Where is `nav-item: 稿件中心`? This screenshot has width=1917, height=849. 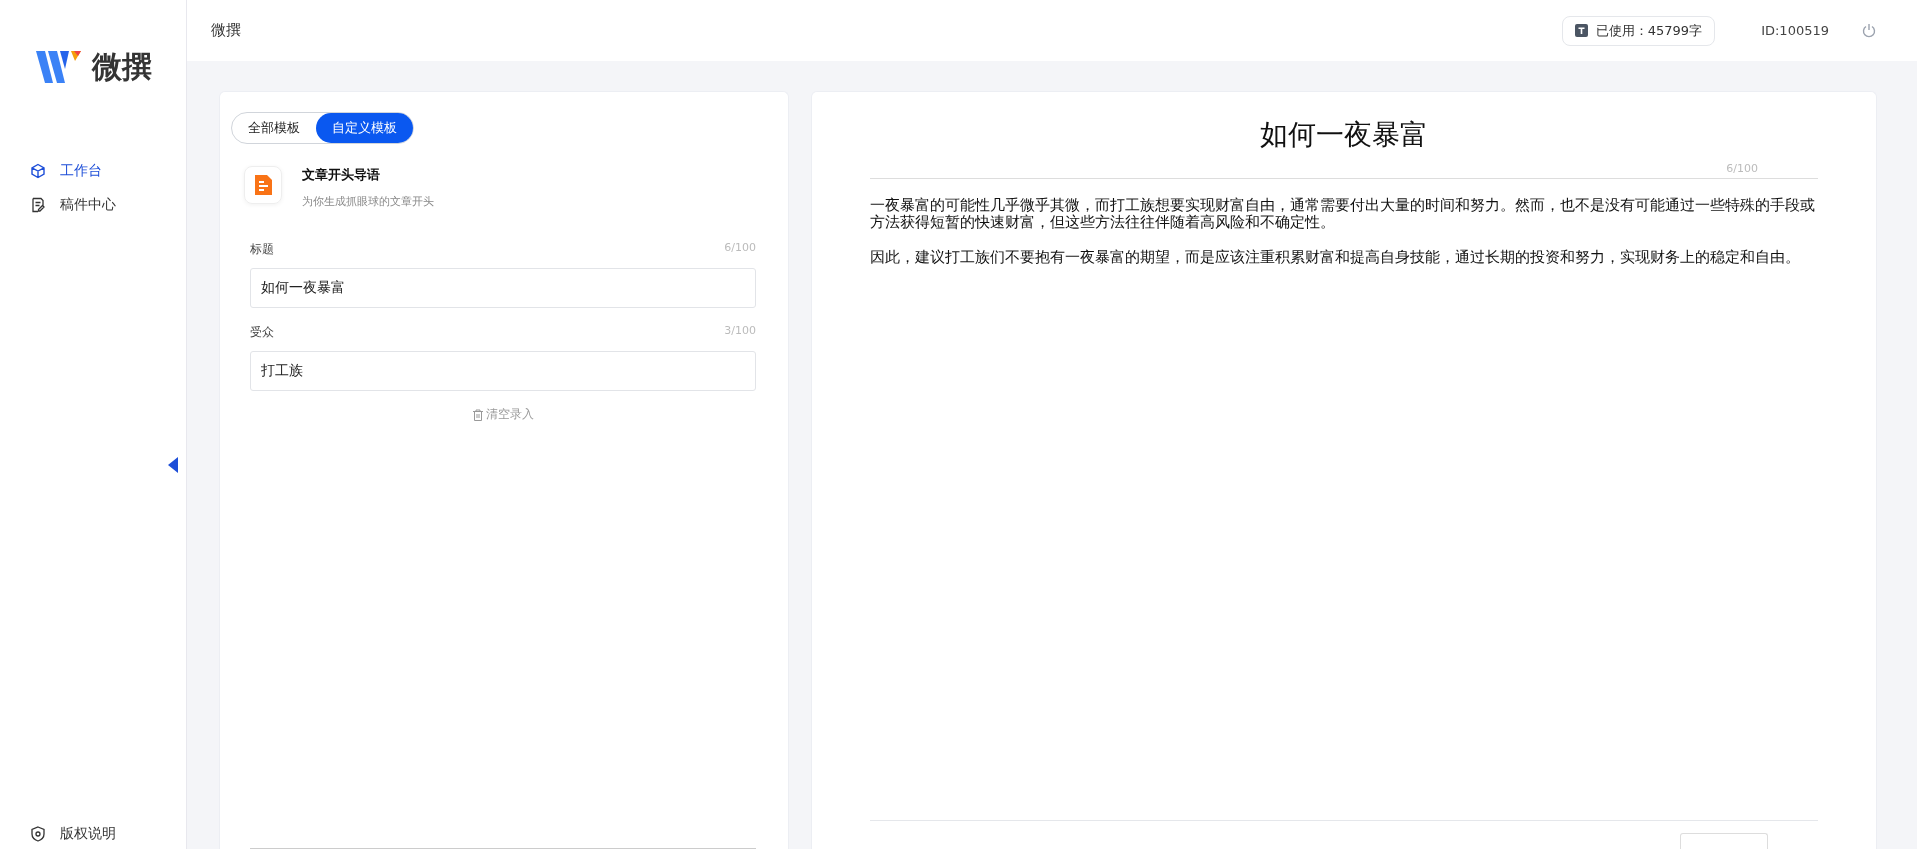
nav-item: 稿件中心 is located at coordinates (73, 205).